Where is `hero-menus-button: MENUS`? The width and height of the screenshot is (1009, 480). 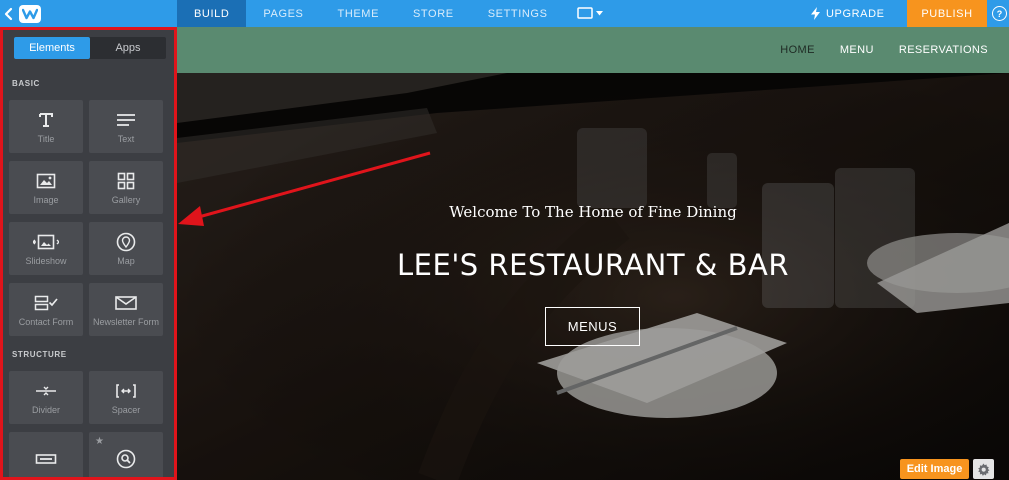 hero-menus-button: MENUS is located at coordinates (592, 326).